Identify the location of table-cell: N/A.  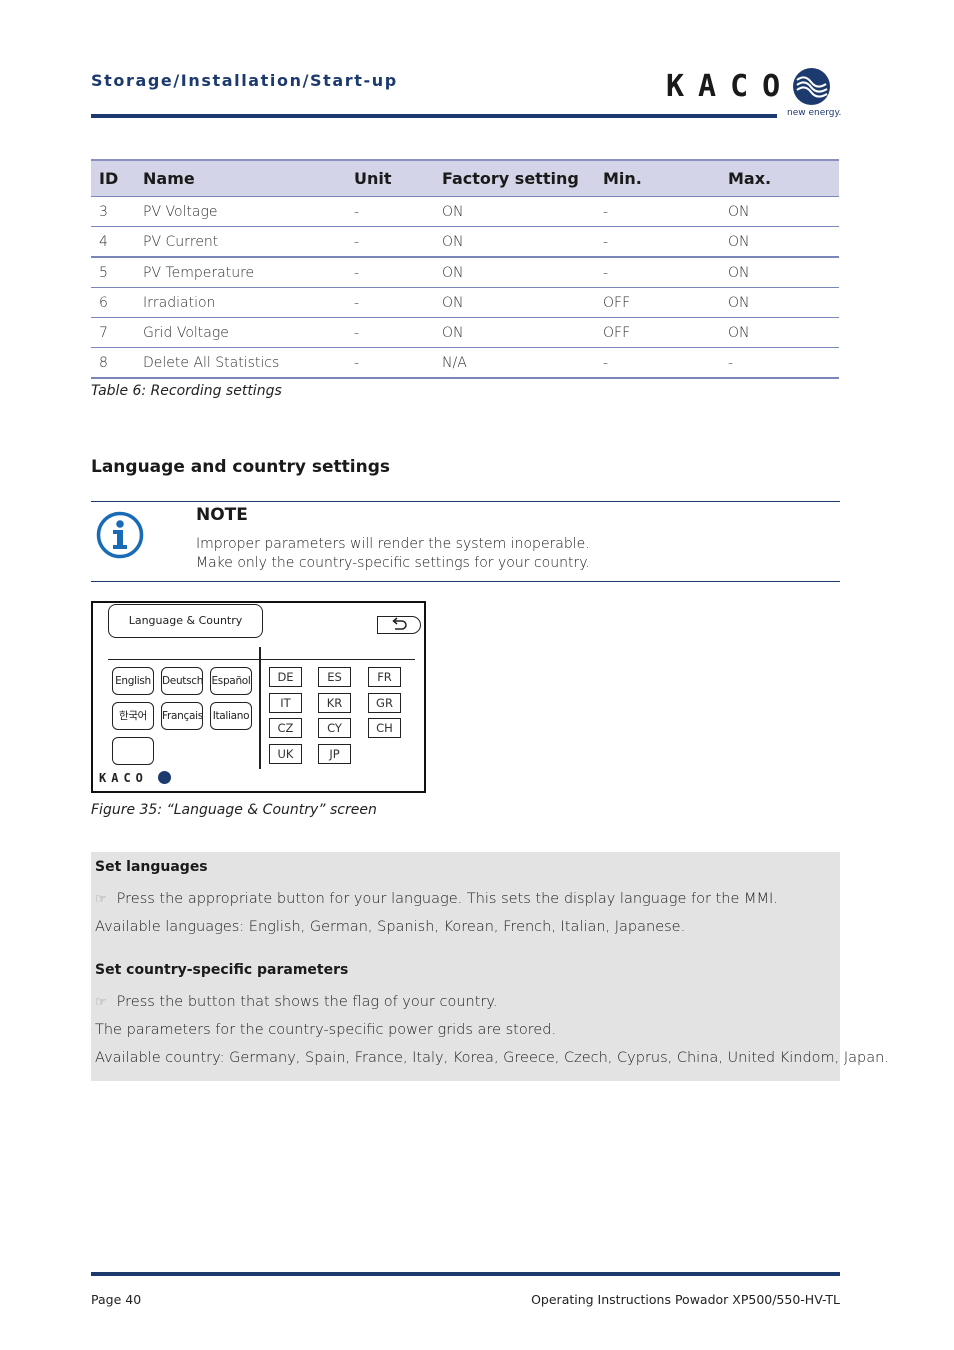
(522, 363).